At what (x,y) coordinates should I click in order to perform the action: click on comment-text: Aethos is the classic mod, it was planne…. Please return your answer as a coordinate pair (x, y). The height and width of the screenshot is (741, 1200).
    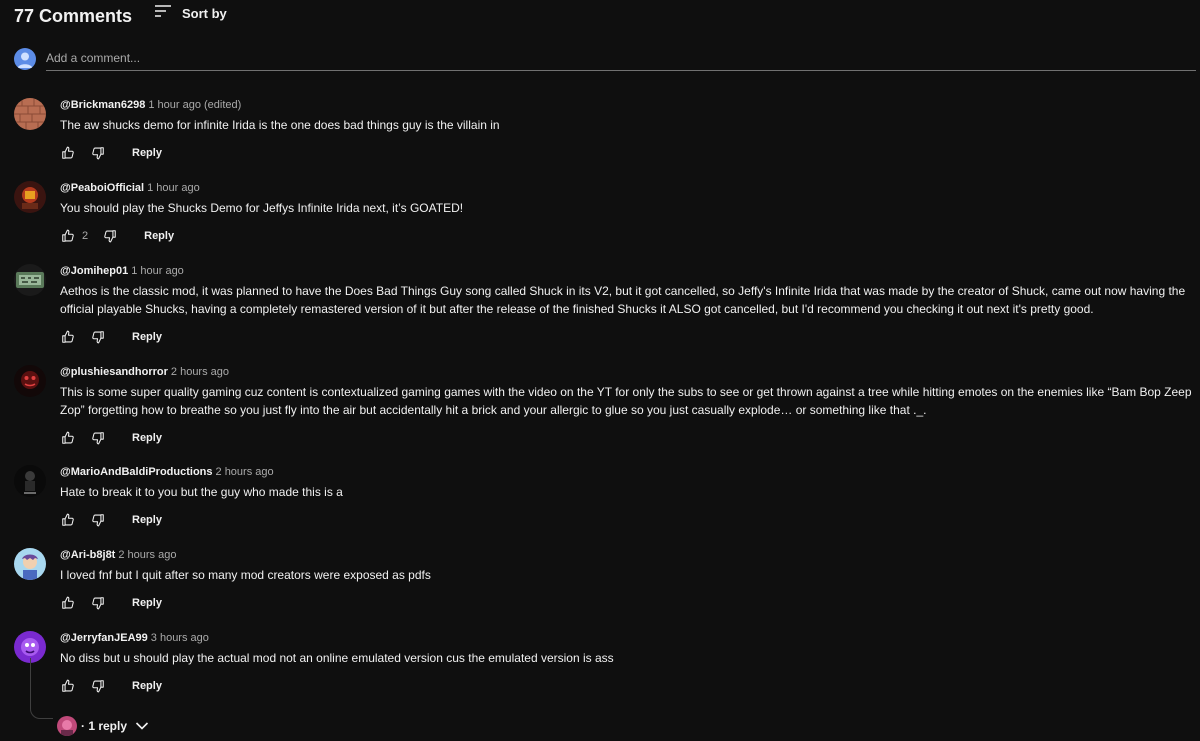
    Looking at the image, I should click on (623, 300).